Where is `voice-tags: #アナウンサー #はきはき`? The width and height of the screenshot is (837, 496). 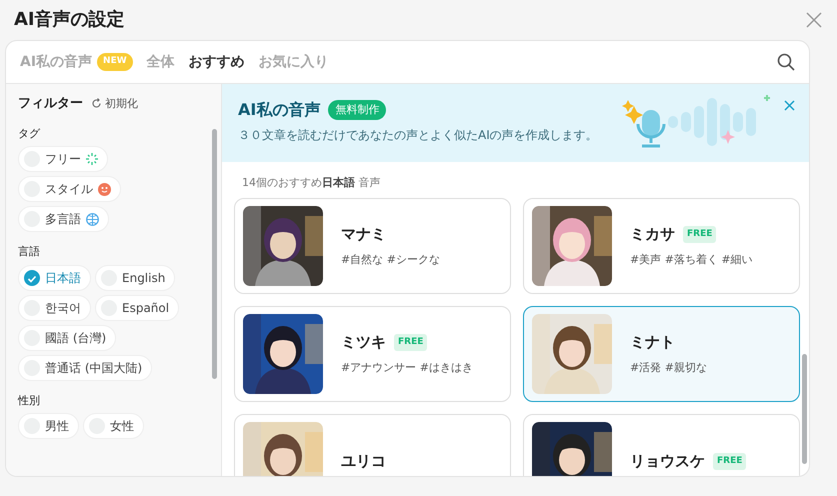
voice-tags: #アナウンサー #はきはき is located at coordinates (407, 368).